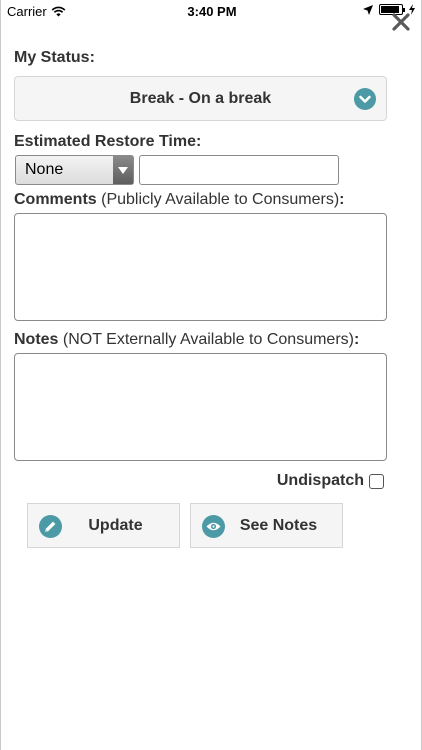 This screenshot has height=750, width=422. I want to click on close-icon, so click(401, 22).